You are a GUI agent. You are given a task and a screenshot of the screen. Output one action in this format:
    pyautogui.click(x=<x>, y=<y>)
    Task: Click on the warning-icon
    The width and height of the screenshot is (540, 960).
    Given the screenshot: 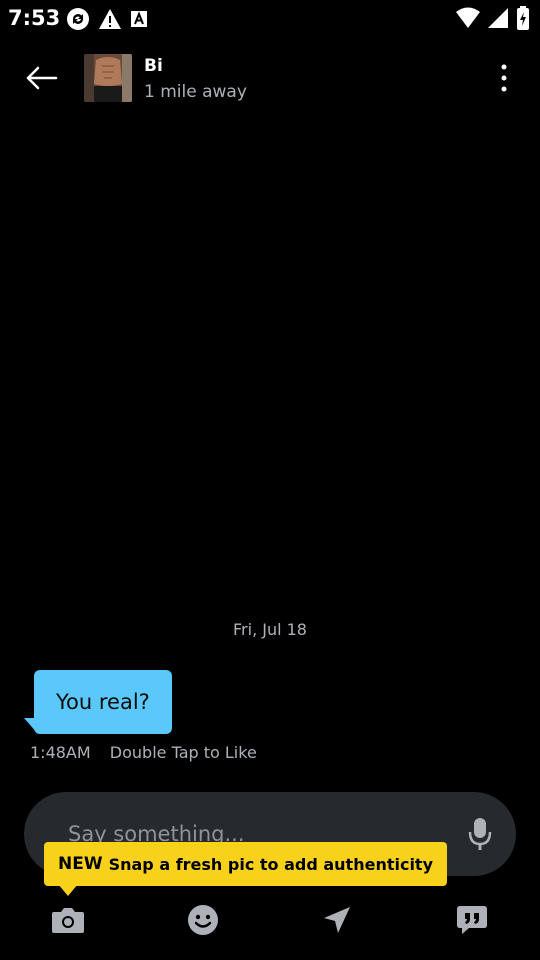 What is the action you would take?
    pyautogui.click(x=110, y=21)
    